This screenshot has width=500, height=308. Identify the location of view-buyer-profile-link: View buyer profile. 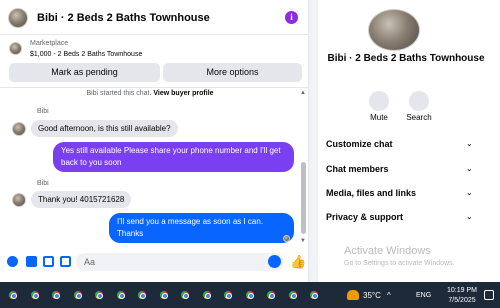
(183, 93).